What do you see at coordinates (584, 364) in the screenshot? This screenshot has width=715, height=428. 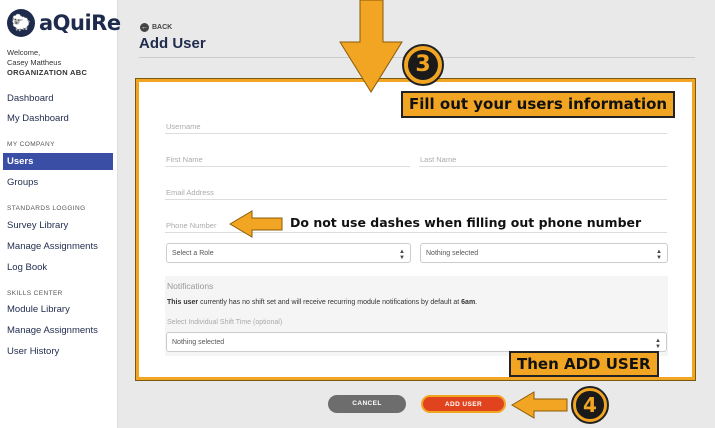 I see `callout-then-add-user: Then ADD USER` at bounding box center [584, 364].